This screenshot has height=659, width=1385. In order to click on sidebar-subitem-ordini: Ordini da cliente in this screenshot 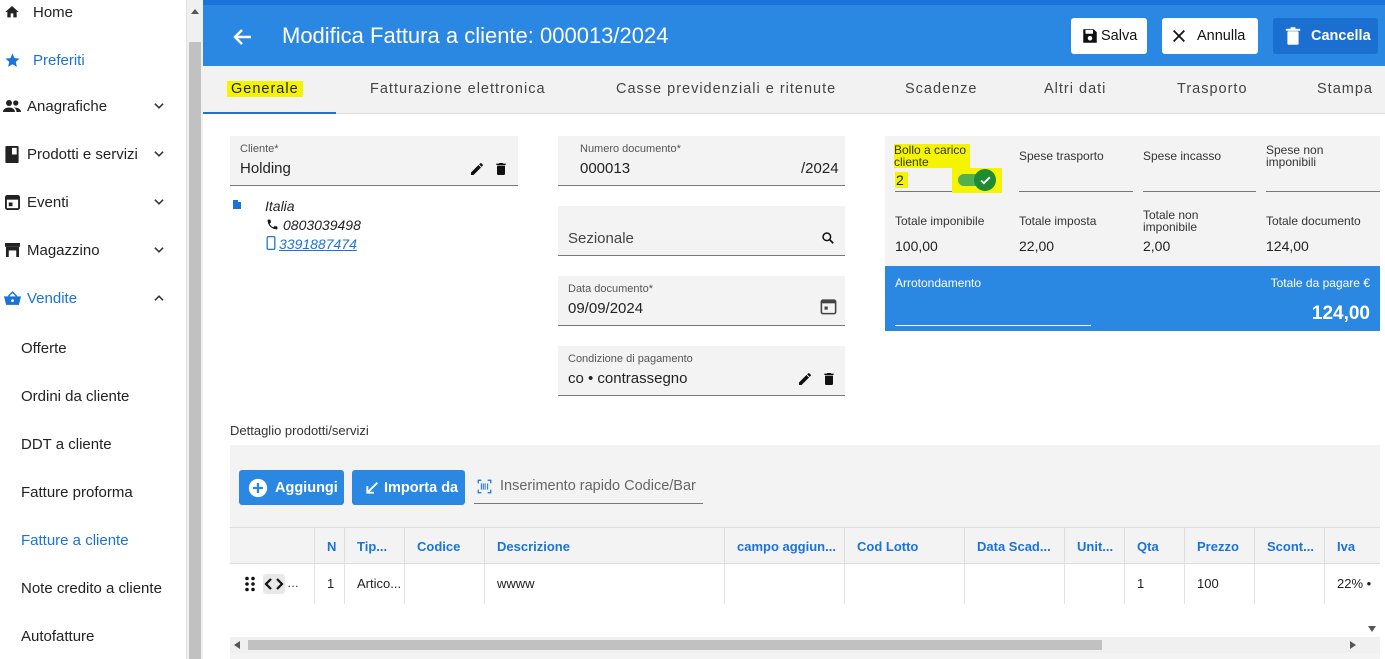, I will do `click(93, 396)`.